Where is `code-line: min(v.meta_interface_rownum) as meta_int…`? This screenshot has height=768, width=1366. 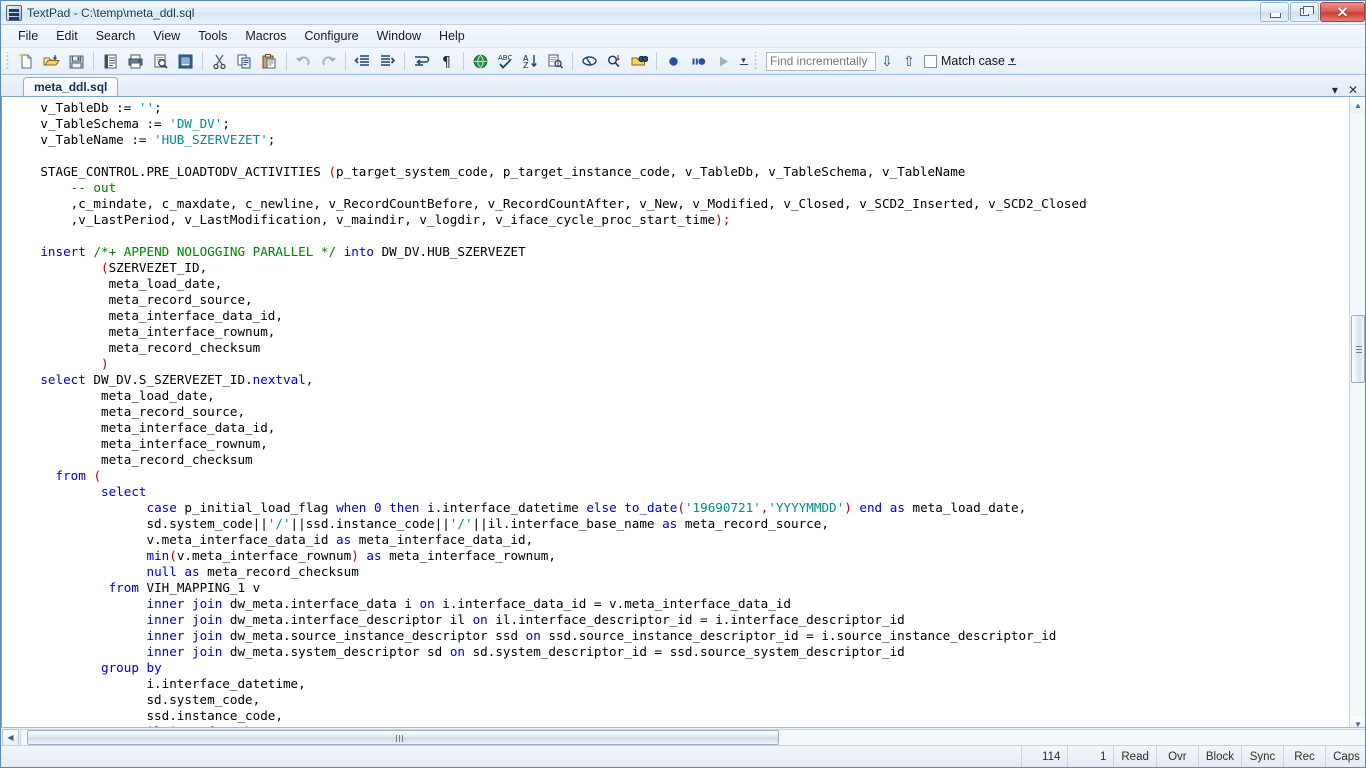 code-line: min(v.meta_interface_rownum) as meta_int… is located at coordinates (544, 556).